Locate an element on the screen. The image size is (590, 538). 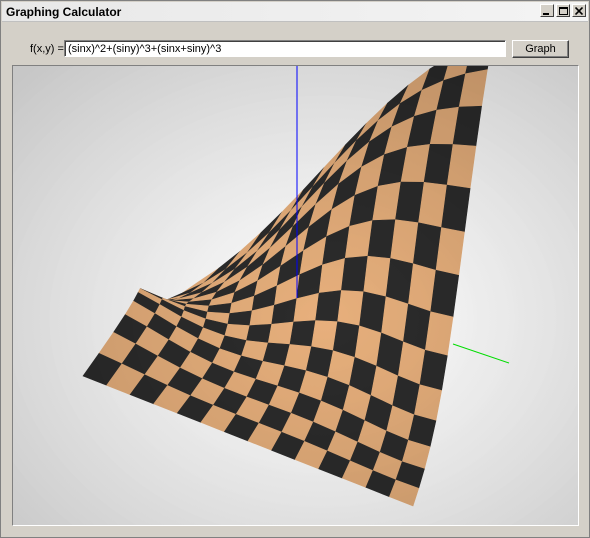
graph-button: Graph is located at coordinates (540, 49).